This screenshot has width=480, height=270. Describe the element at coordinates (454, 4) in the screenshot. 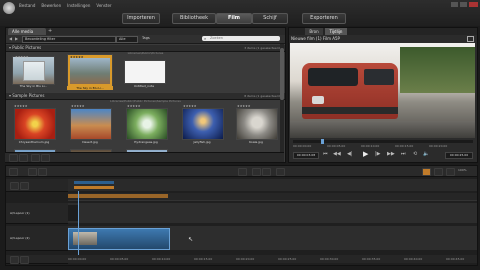

I see `minimize-icon` at that location.